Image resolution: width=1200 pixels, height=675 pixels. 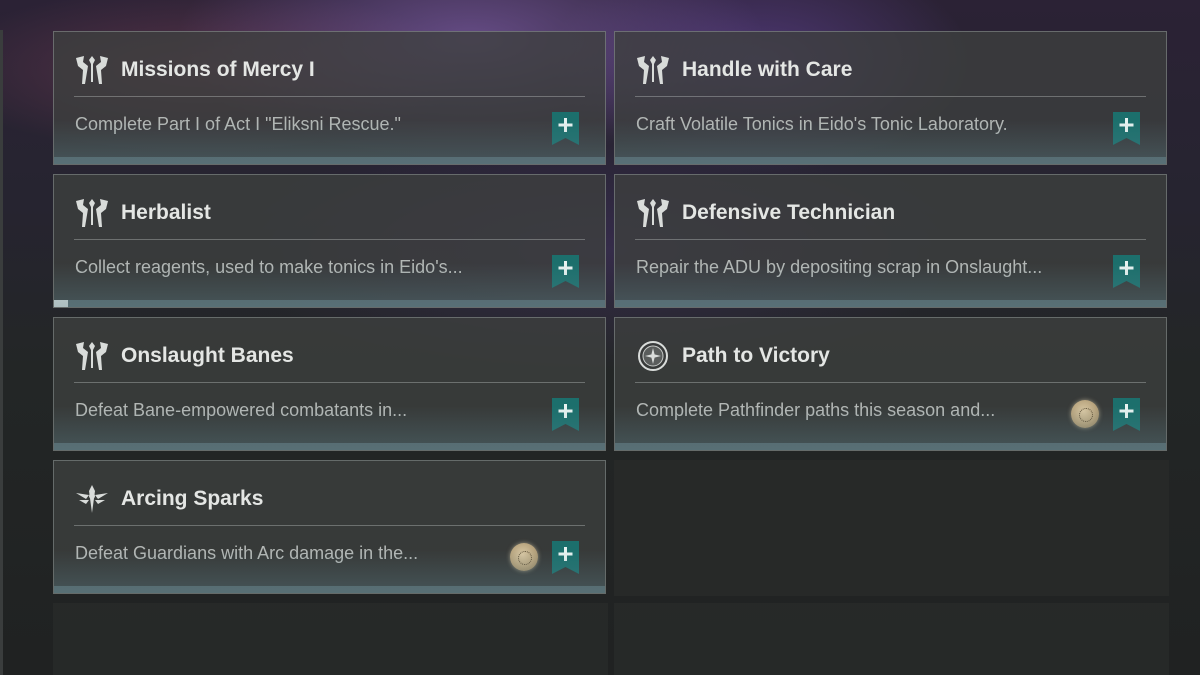 I want to click on card-title: Handle with Care, so click(x=767, y=69).